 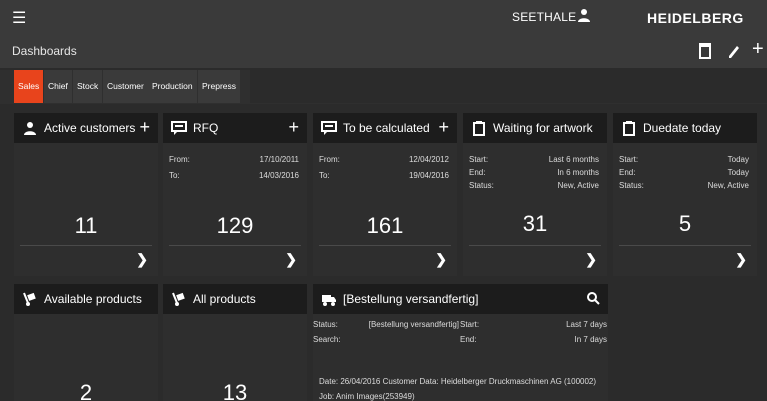 I want to click on card-title: RFQ, so click(x=206, y=128).